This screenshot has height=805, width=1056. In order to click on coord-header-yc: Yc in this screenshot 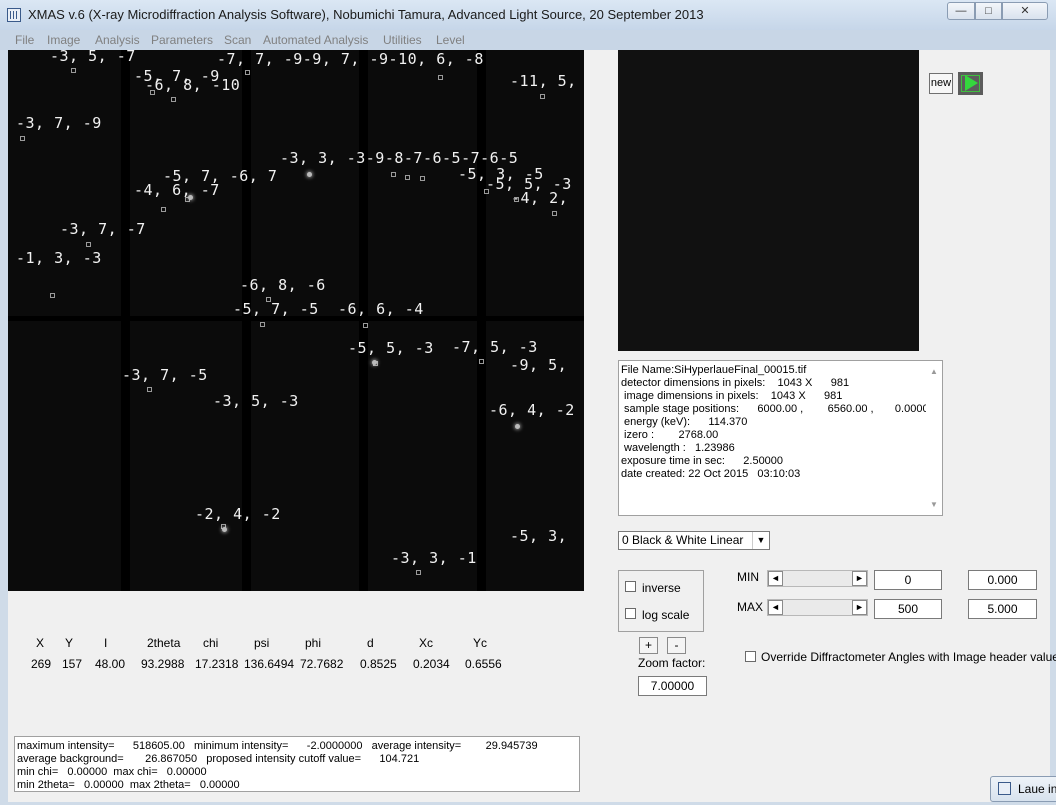, I will do `click(480, 643)`.